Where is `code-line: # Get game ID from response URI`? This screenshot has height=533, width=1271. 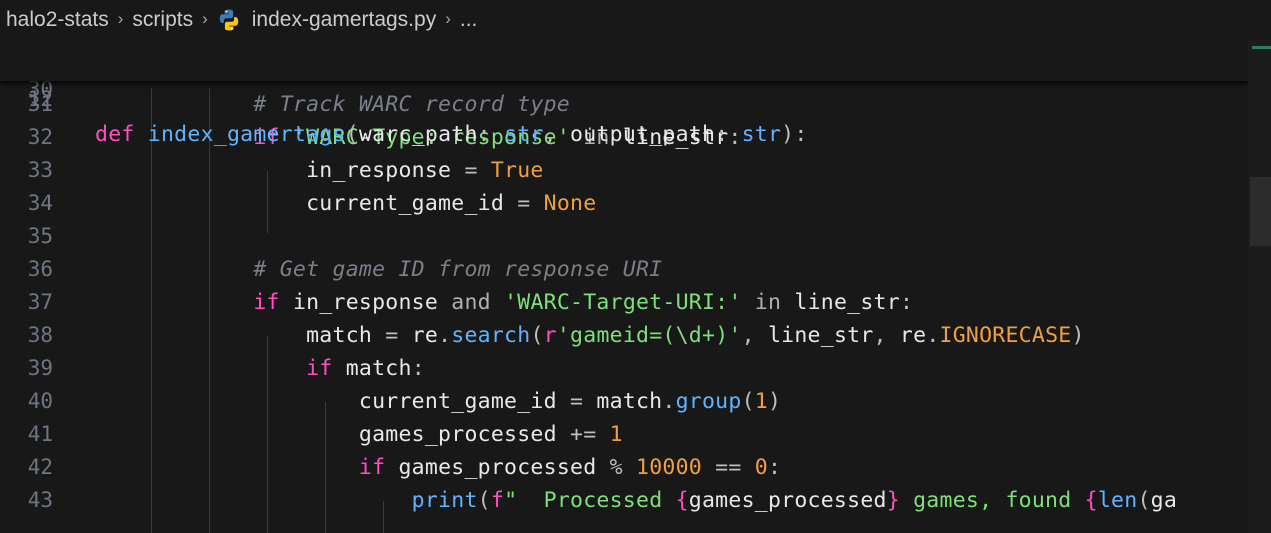 code-line: # Get game ID from response URI is located at coordinates (378, 269).